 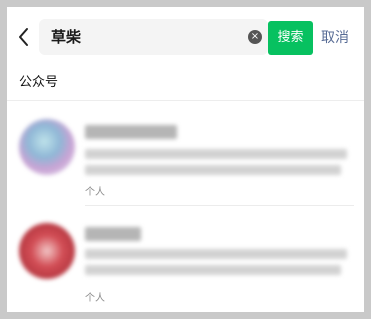 I want to click on cancel-button: 取消, so click(x=335, y=38).